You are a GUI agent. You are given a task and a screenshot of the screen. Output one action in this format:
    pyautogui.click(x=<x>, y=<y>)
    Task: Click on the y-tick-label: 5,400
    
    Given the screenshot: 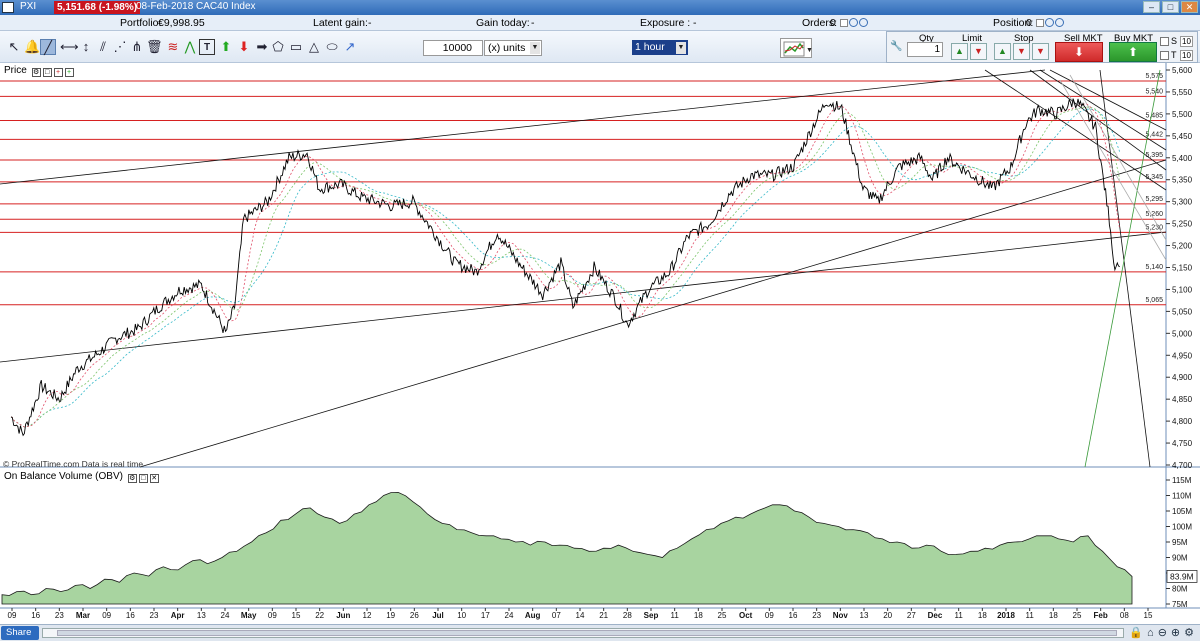 What is the action you would take?
    pyautogui.click(x=1182, y=158)
    